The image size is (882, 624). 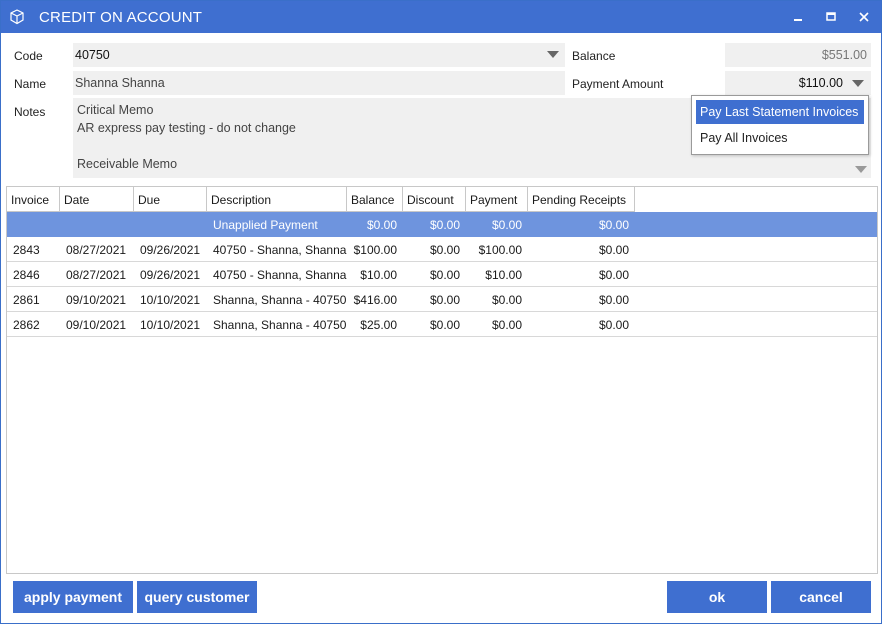 I want to click on cell-balance: $0.00, so click(x=381, y=225).